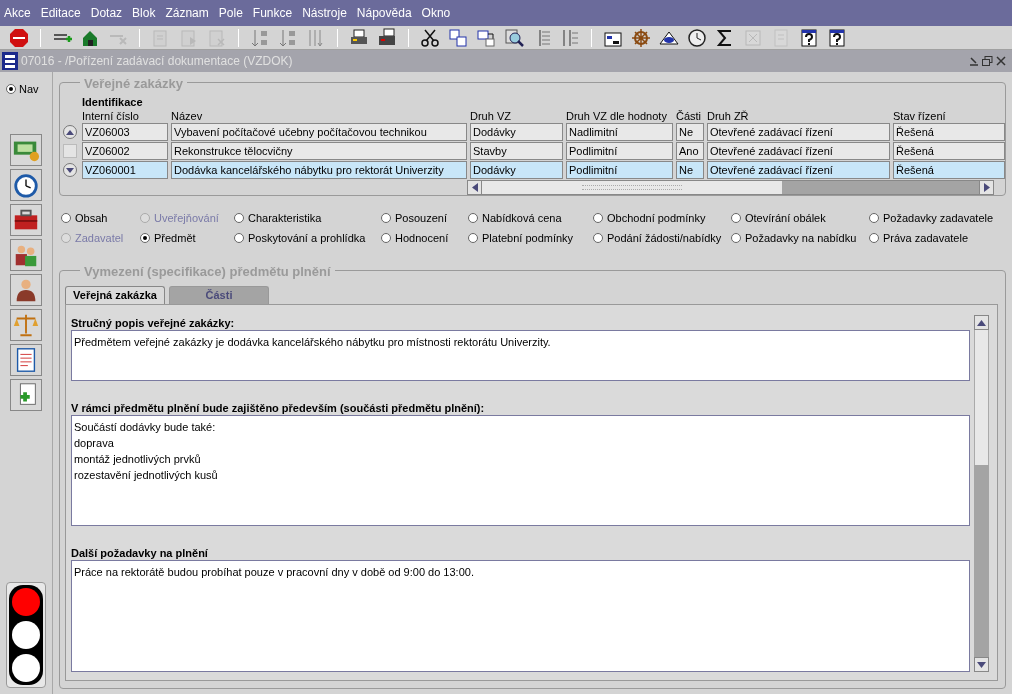  Describe the element at coordinates (175, 237) in the screenshot. I see `radio-label: Předmět` at that location.